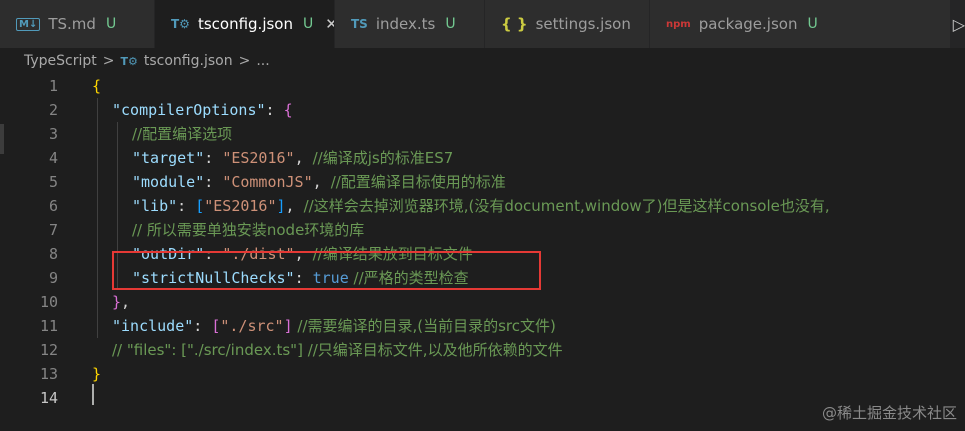  What do you see at coordinates (583, 24) in the screenshot?
I see `tab-label: settings.json` at bounding box center [583, 24].